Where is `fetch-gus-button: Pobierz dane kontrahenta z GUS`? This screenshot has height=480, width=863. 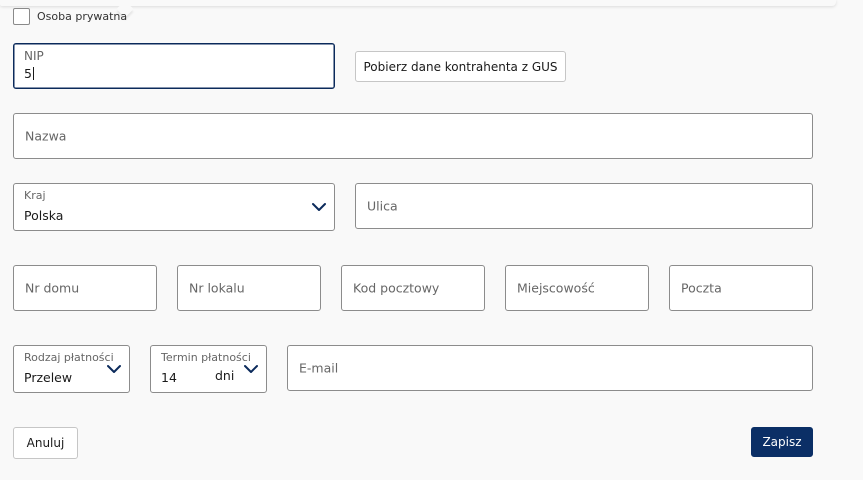 fetch-gus-button: Pobierz dane kontrahenta z GUS is located at coordinates (460, 66).